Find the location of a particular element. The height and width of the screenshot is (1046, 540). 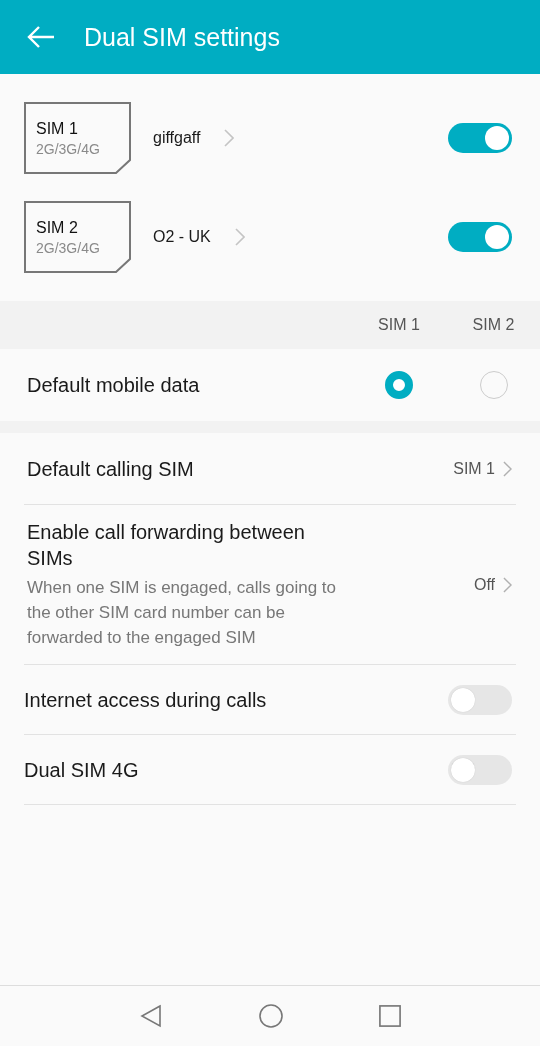

setting-label: Dual SIM 4G is located at coordinates (186, 769).